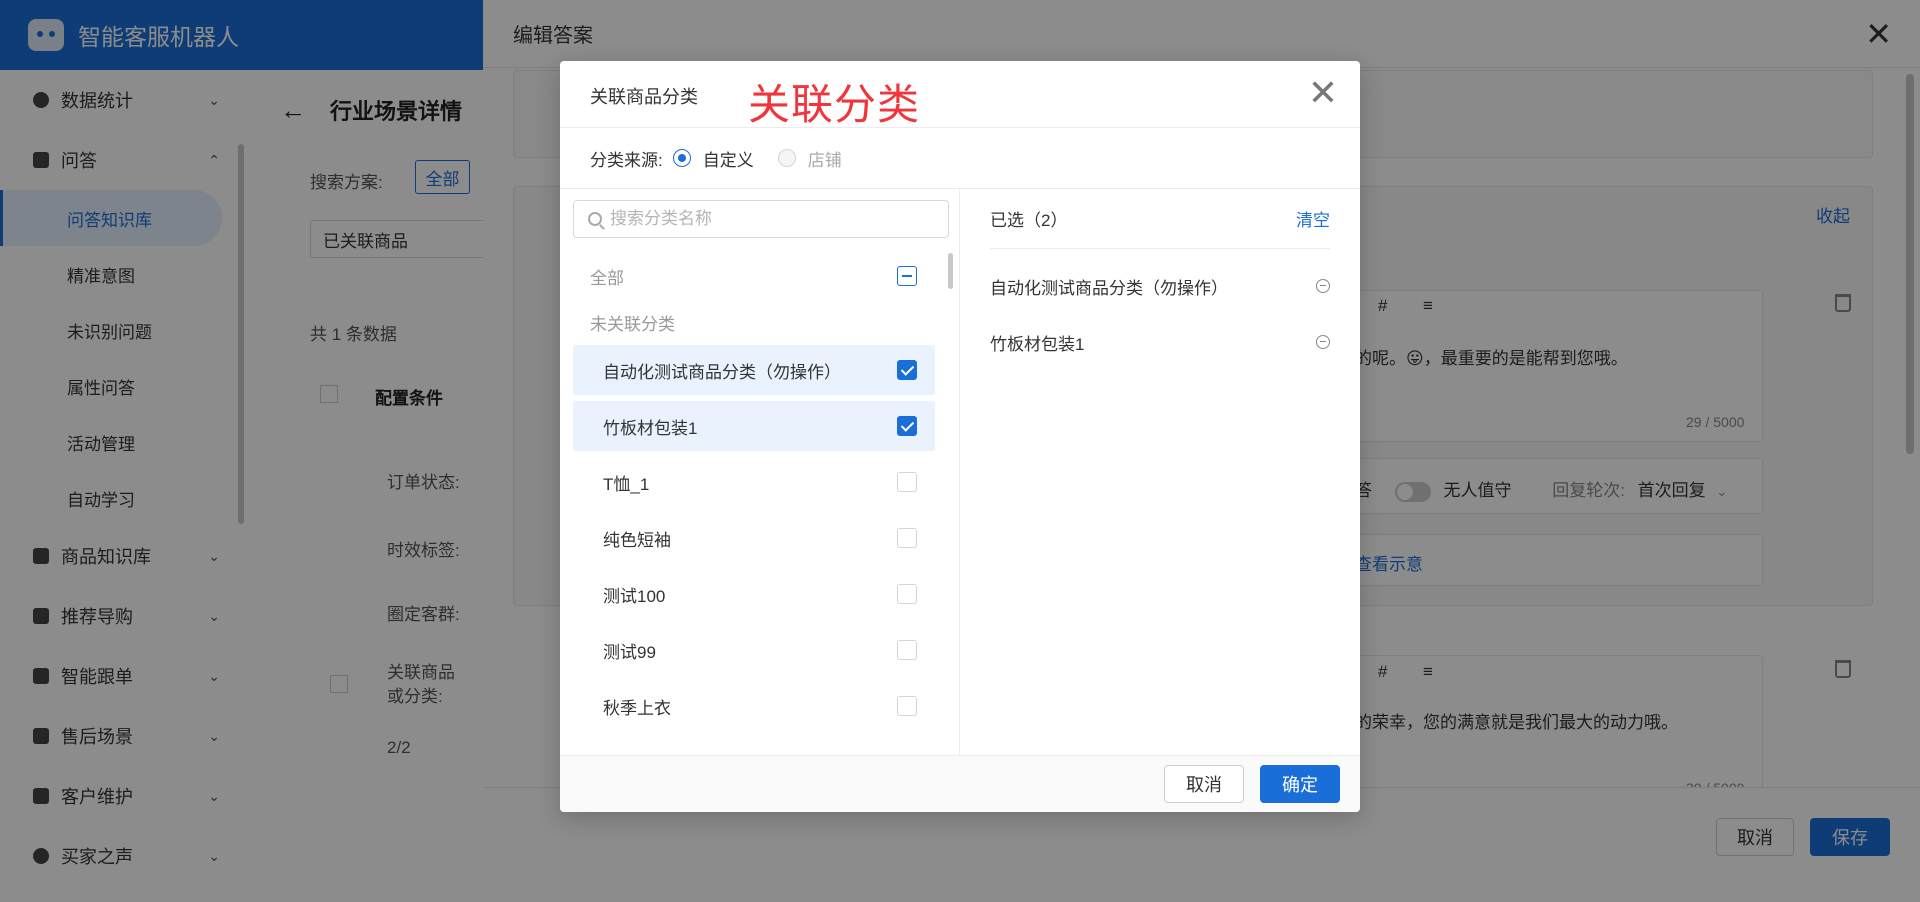 This screenshot has width=1920, height=902. Describe the element at coordinates (1160, 342) in the screenshot. I see `selected-item: 竹板材包装1` at that location.